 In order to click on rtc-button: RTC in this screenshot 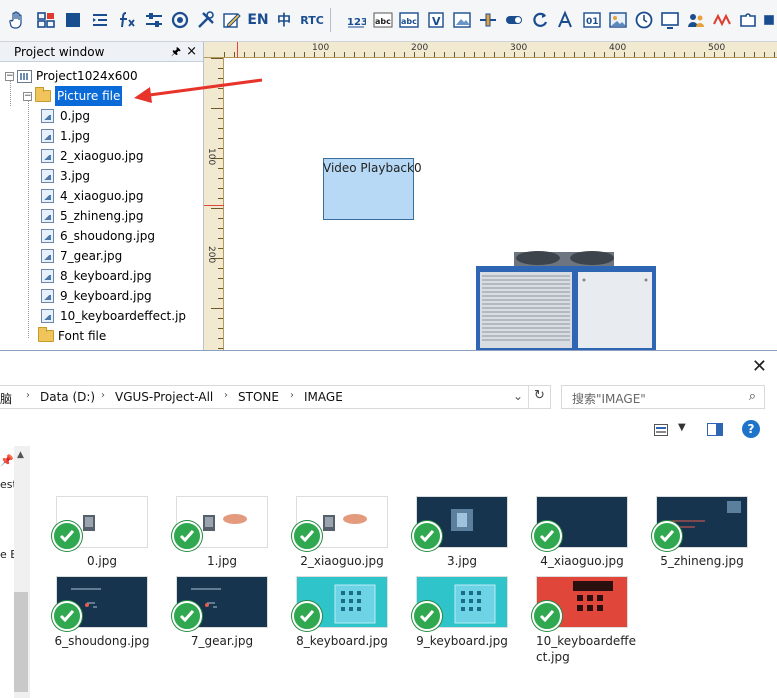, I will do `click(312, 20)`.